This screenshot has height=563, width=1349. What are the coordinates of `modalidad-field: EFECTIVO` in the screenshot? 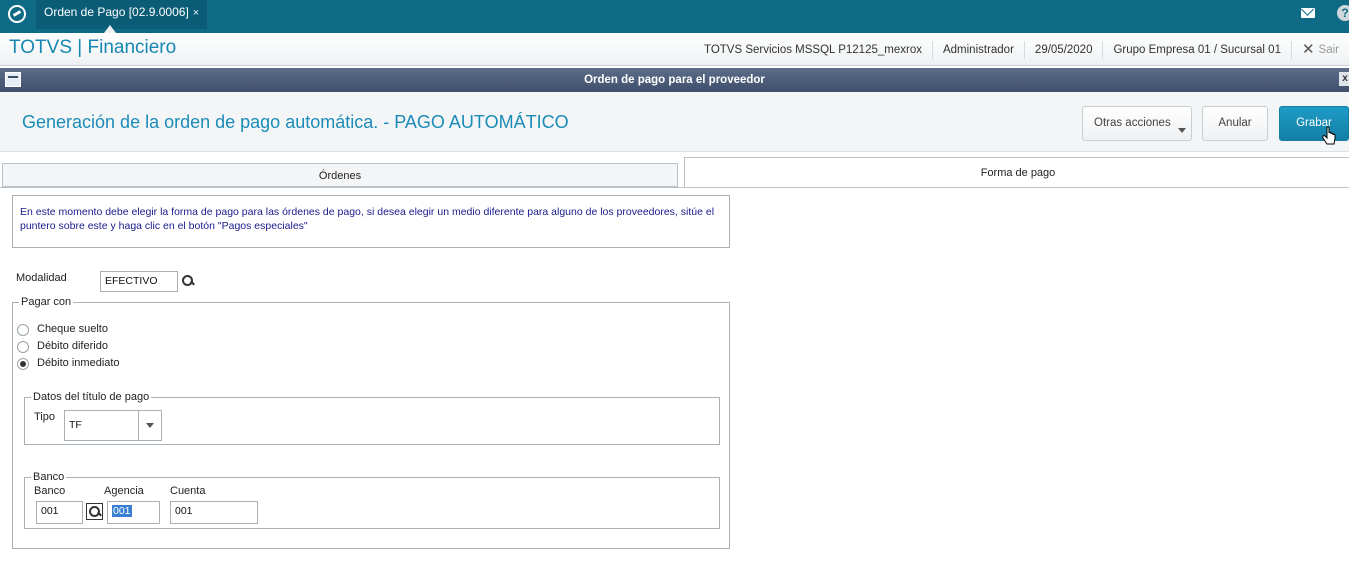 It's located at (139, 281).